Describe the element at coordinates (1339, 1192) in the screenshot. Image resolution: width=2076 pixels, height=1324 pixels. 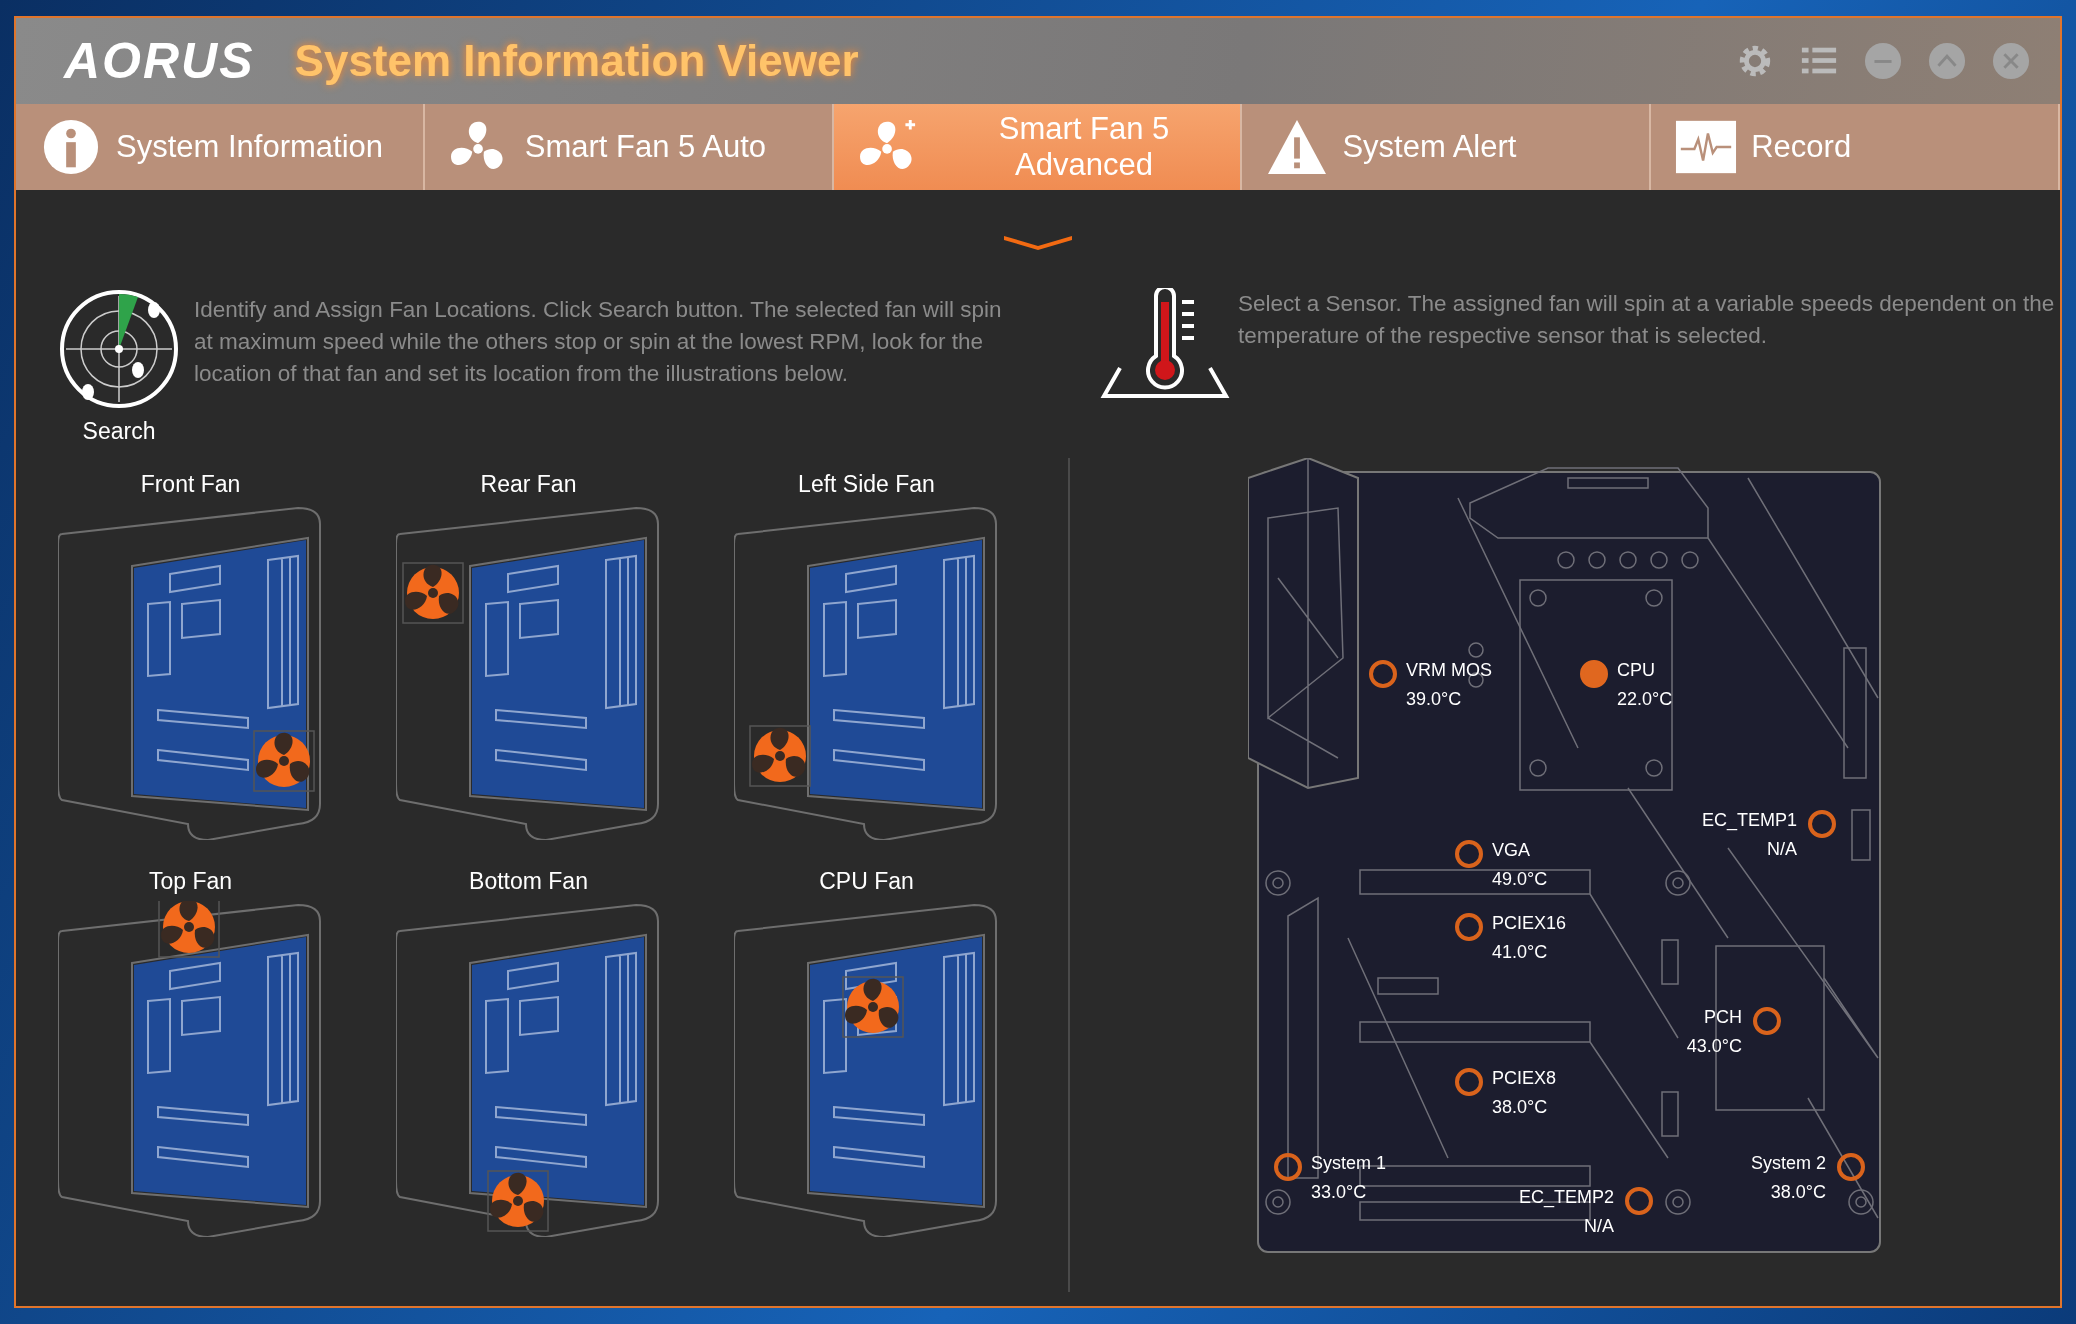
I see `sensor-temperature: 33.0°C` at that location.